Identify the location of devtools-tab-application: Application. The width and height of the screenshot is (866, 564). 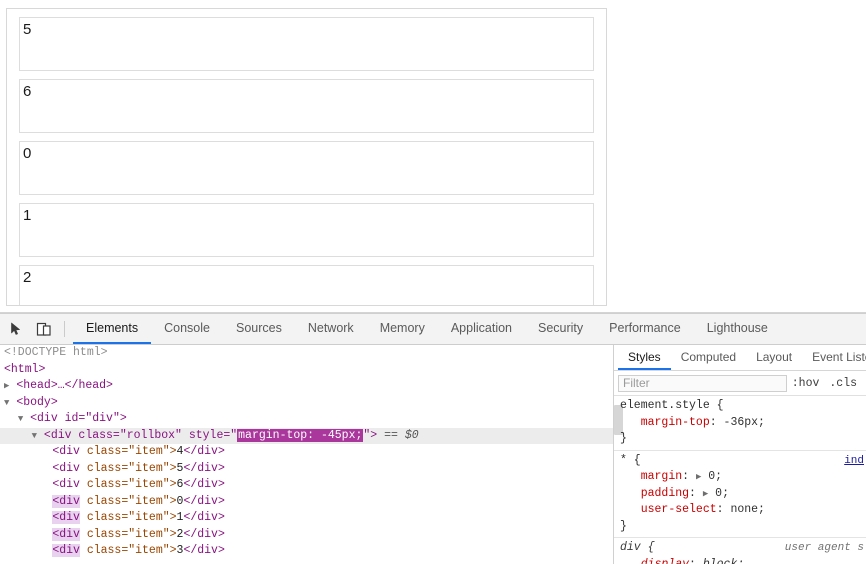
(481, 329).